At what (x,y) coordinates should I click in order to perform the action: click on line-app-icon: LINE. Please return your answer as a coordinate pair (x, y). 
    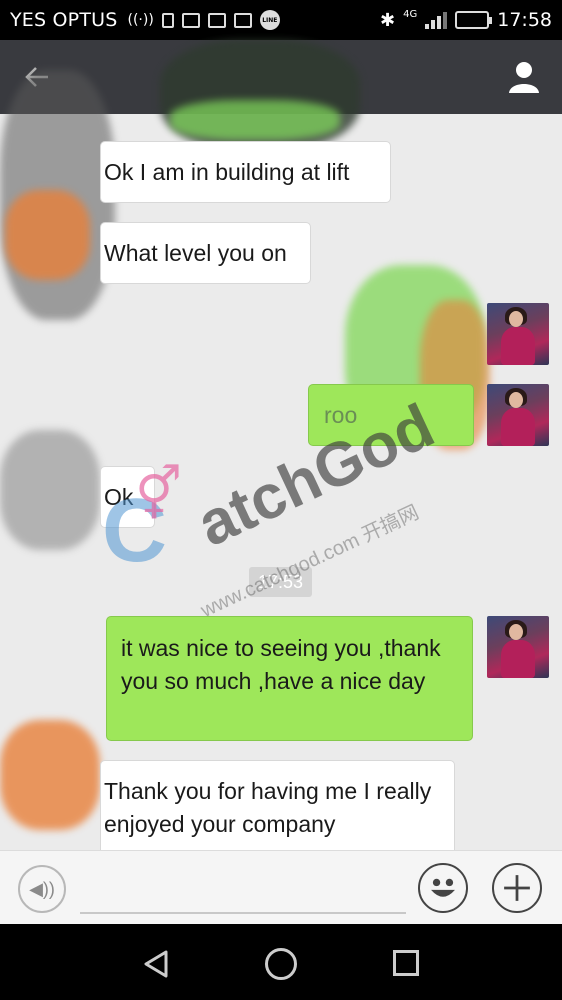
    Looking at the image, I should click on (269, 20).